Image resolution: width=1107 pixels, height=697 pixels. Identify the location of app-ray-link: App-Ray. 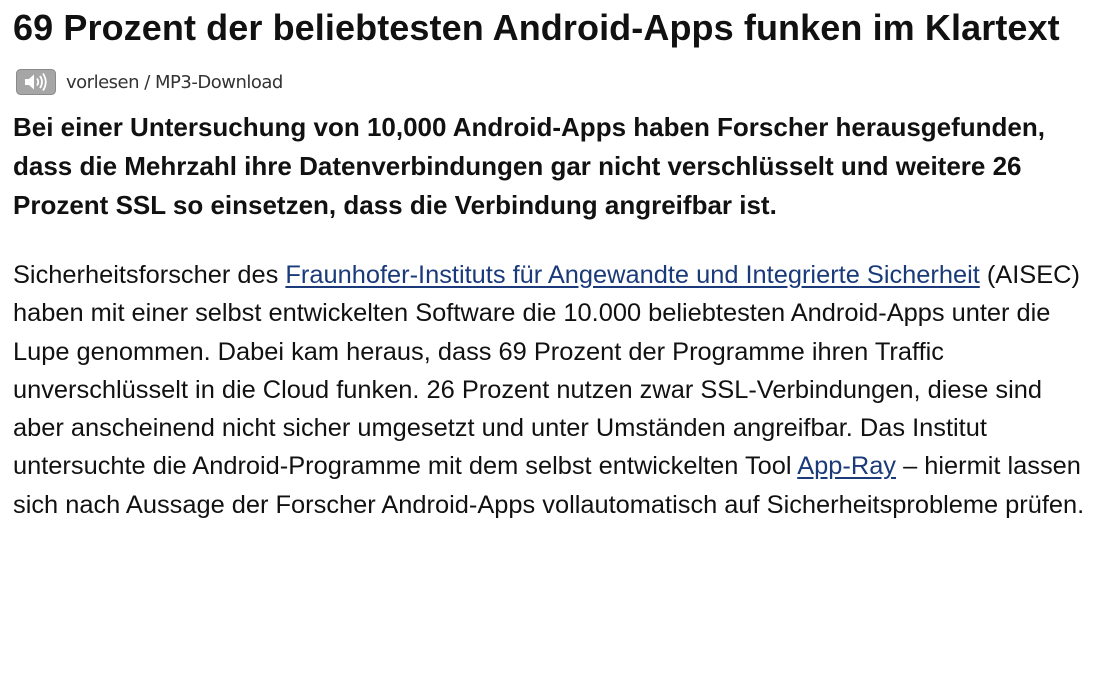
(846, 466).